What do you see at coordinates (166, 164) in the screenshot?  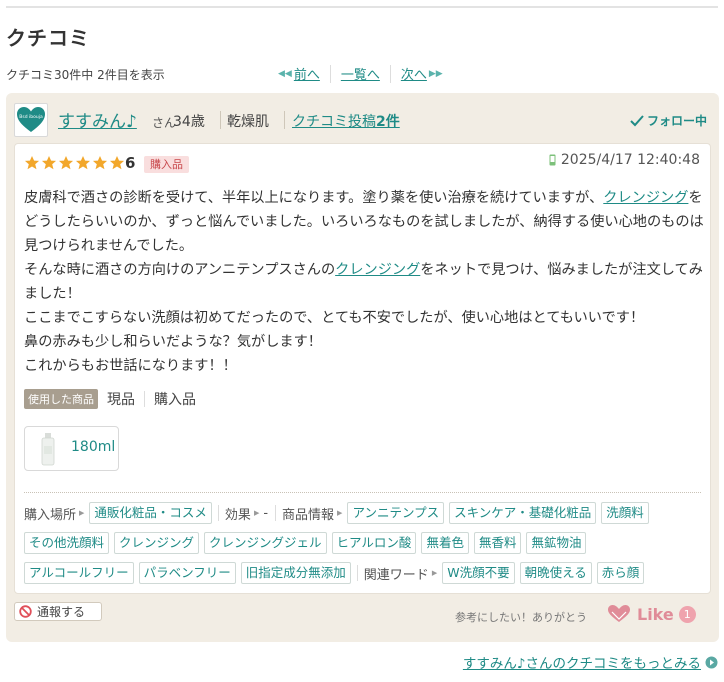 I see `purchase-badge: 購入品` at bounding box center [166, 164].